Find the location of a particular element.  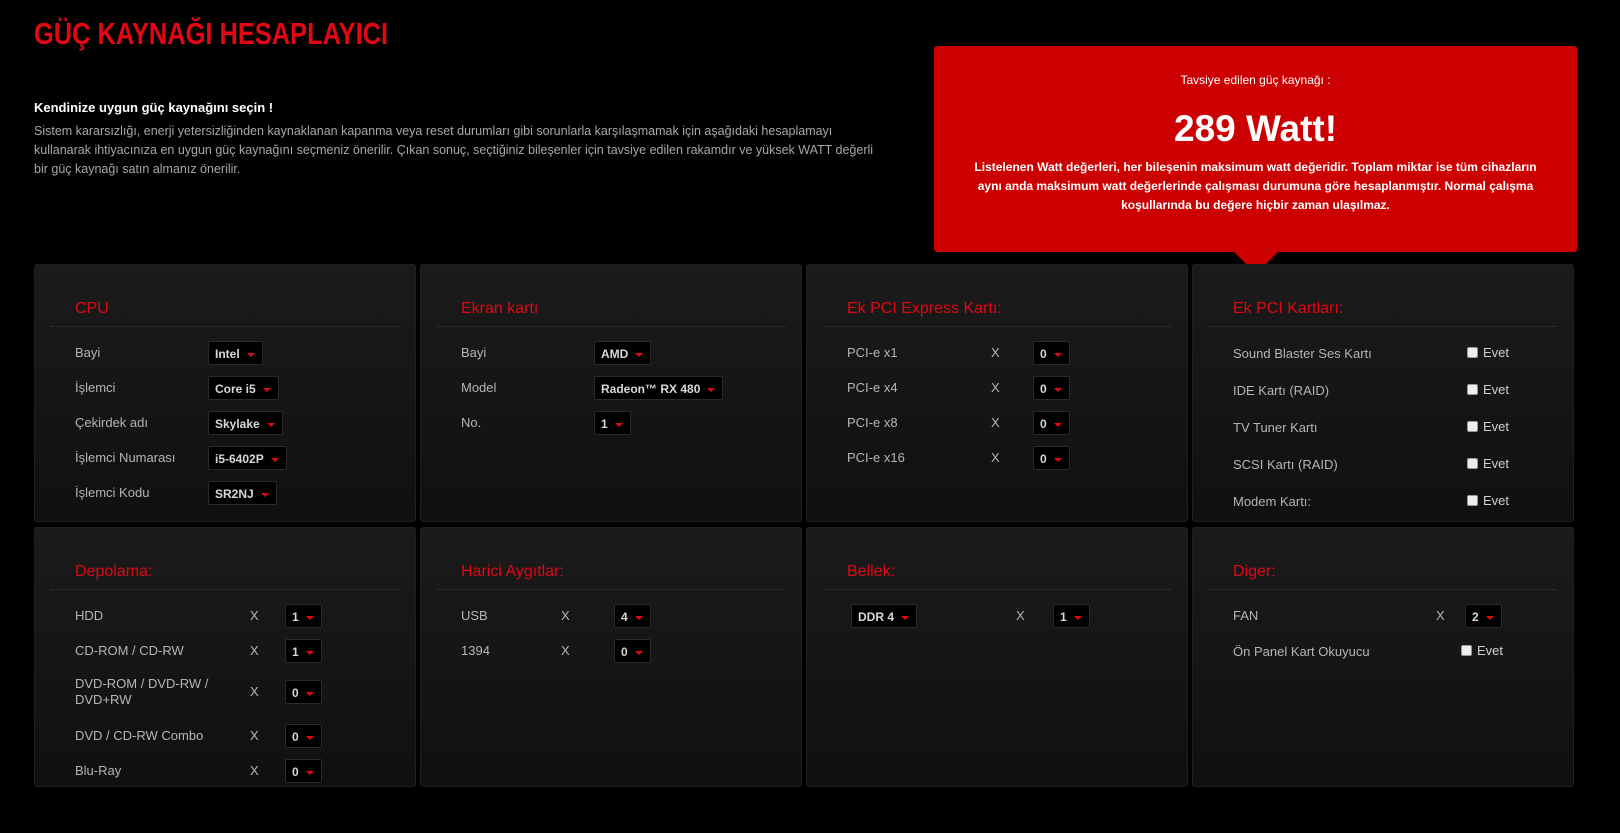

pcie-x8-value: 0 is located at coordinates (1043, 424).